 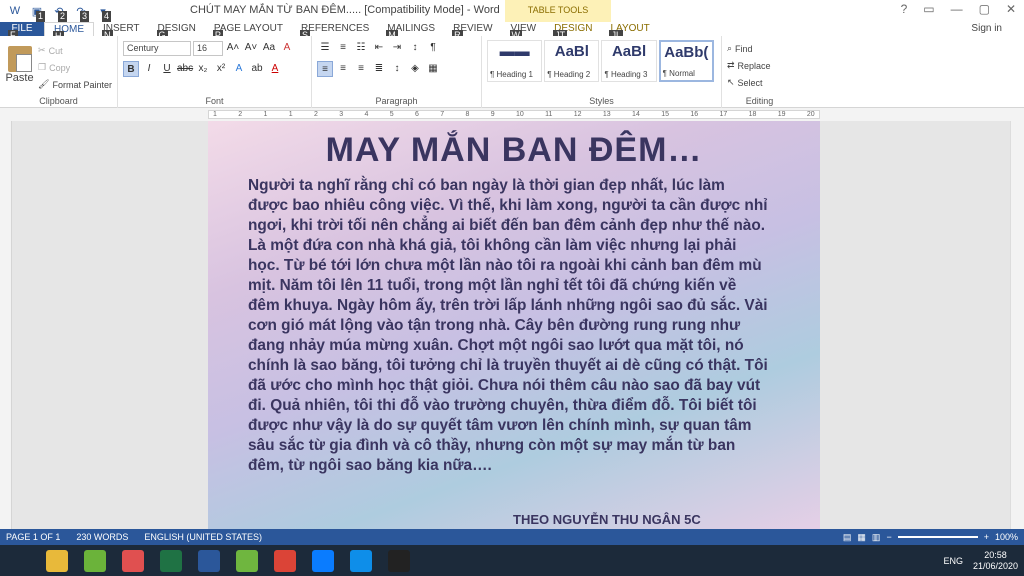 What do you see at coordinates (42, 50) in the screenshot?
I see `scissors-icon: ✂` at bounding box center [42, 50].